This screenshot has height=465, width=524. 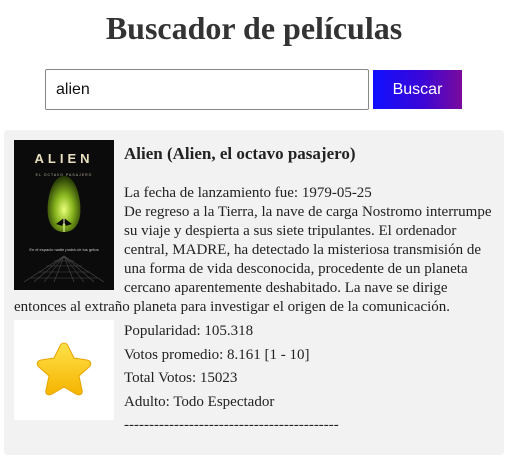 I want to click on star-icon, so click(x=64, y=369).